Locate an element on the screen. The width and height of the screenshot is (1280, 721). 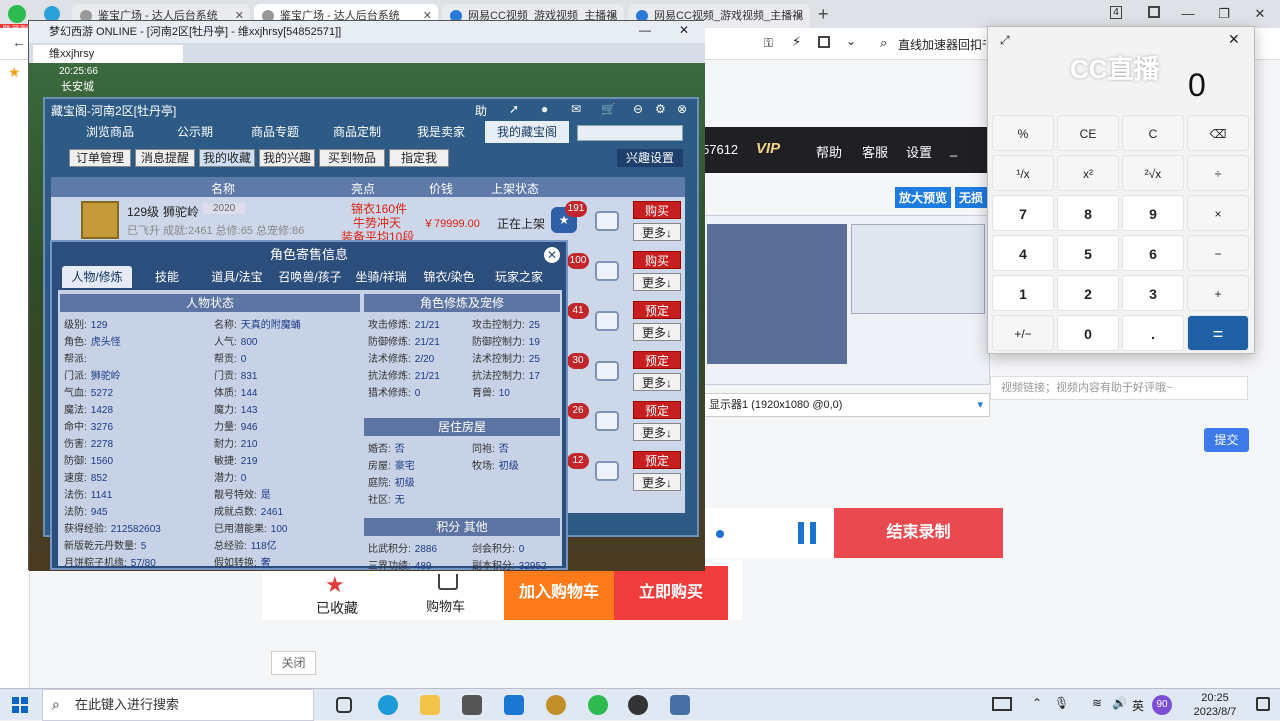
comment-input: 视频链接；视频内容有助于好评哦~ is located at coordinates (1119, 388).